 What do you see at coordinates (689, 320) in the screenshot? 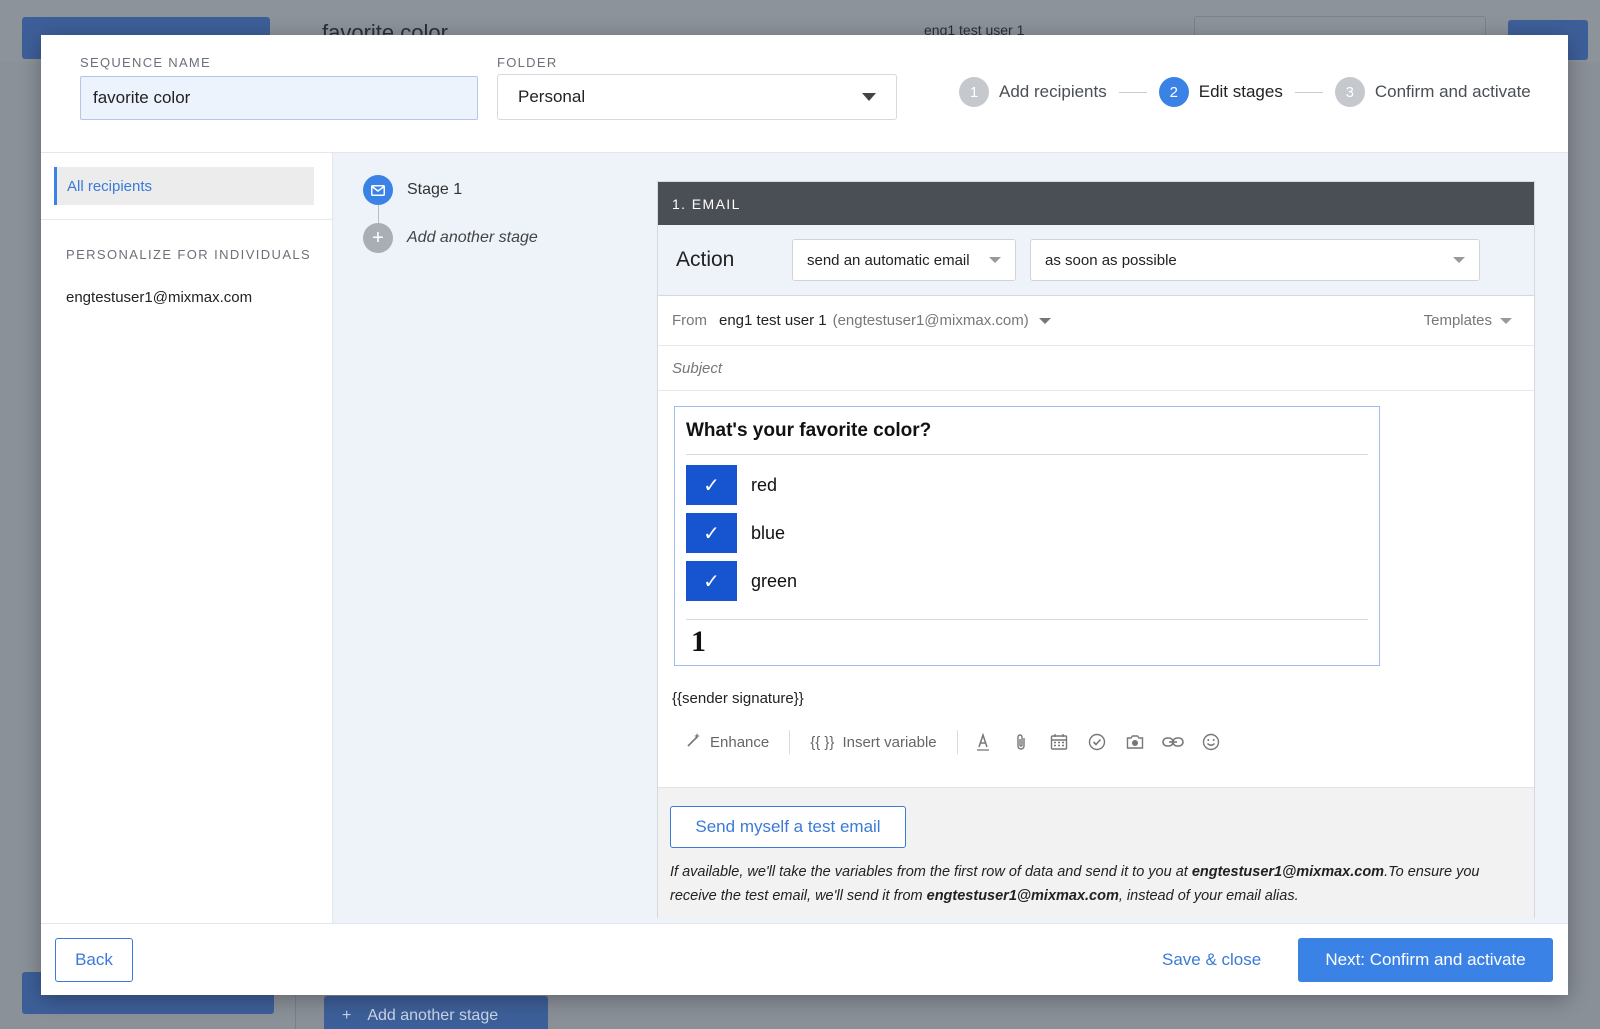
I see `from-label: From` at bounding box center [689, 320].